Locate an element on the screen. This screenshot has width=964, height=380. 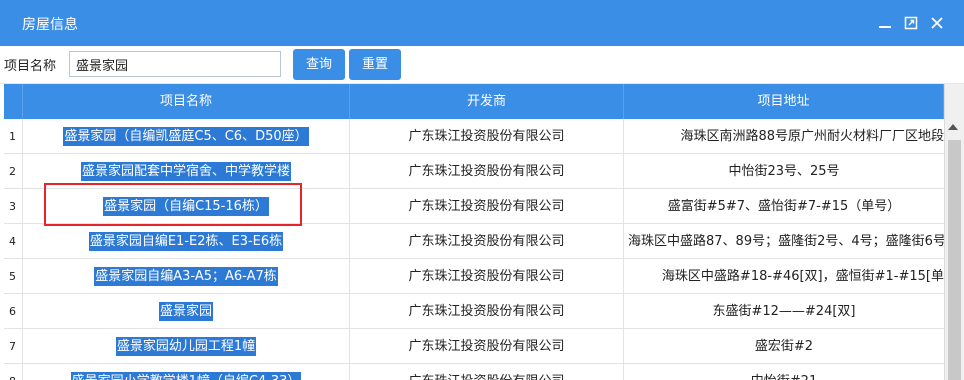
row-number: 5 is located at coordinates (13, 276).